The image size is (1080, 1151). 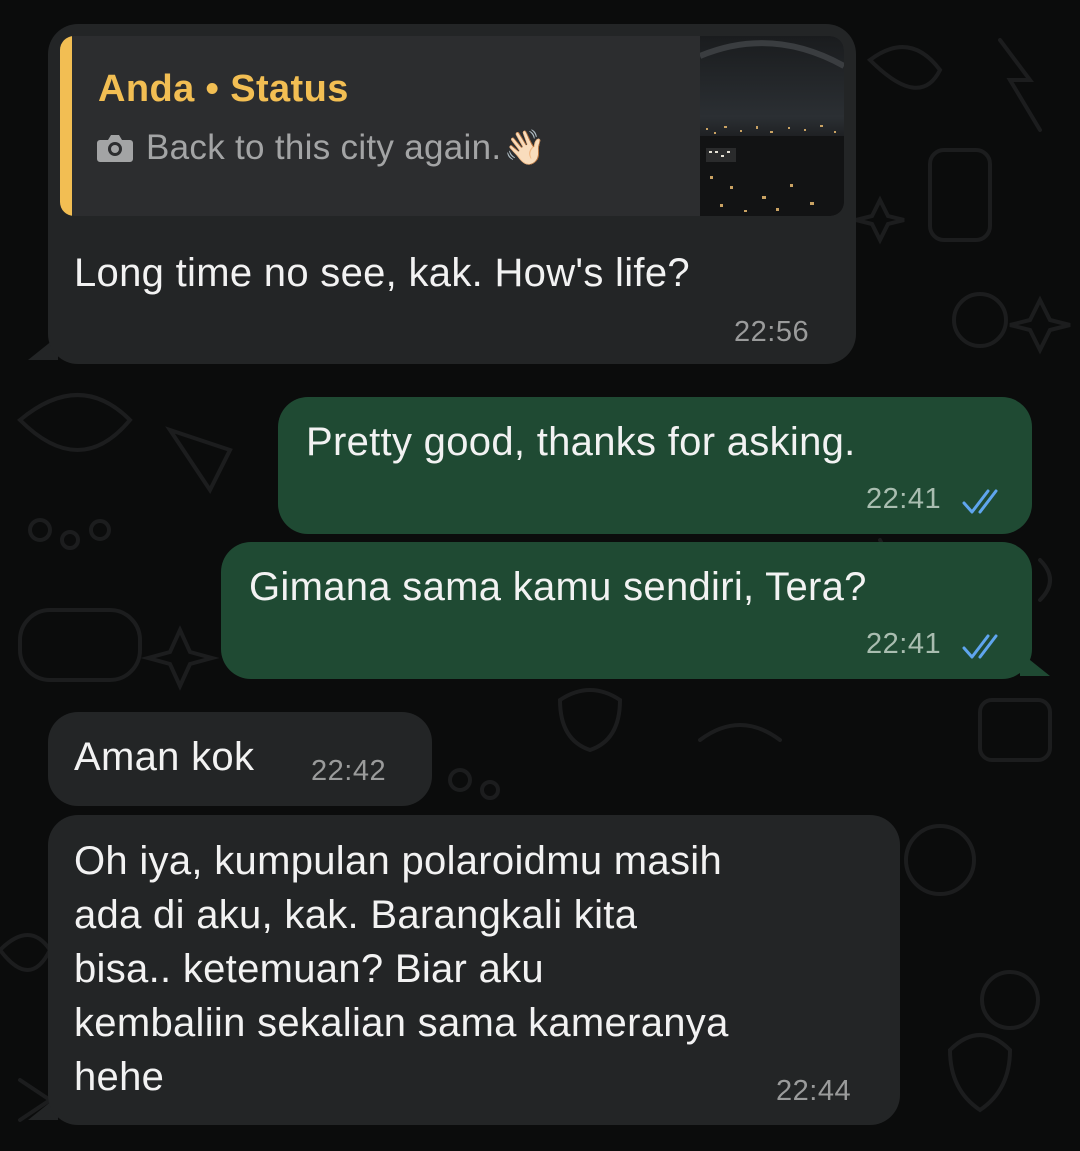 I want to click on message-text: Long time no see, kak. How's life?, so click(x=382, y=273).